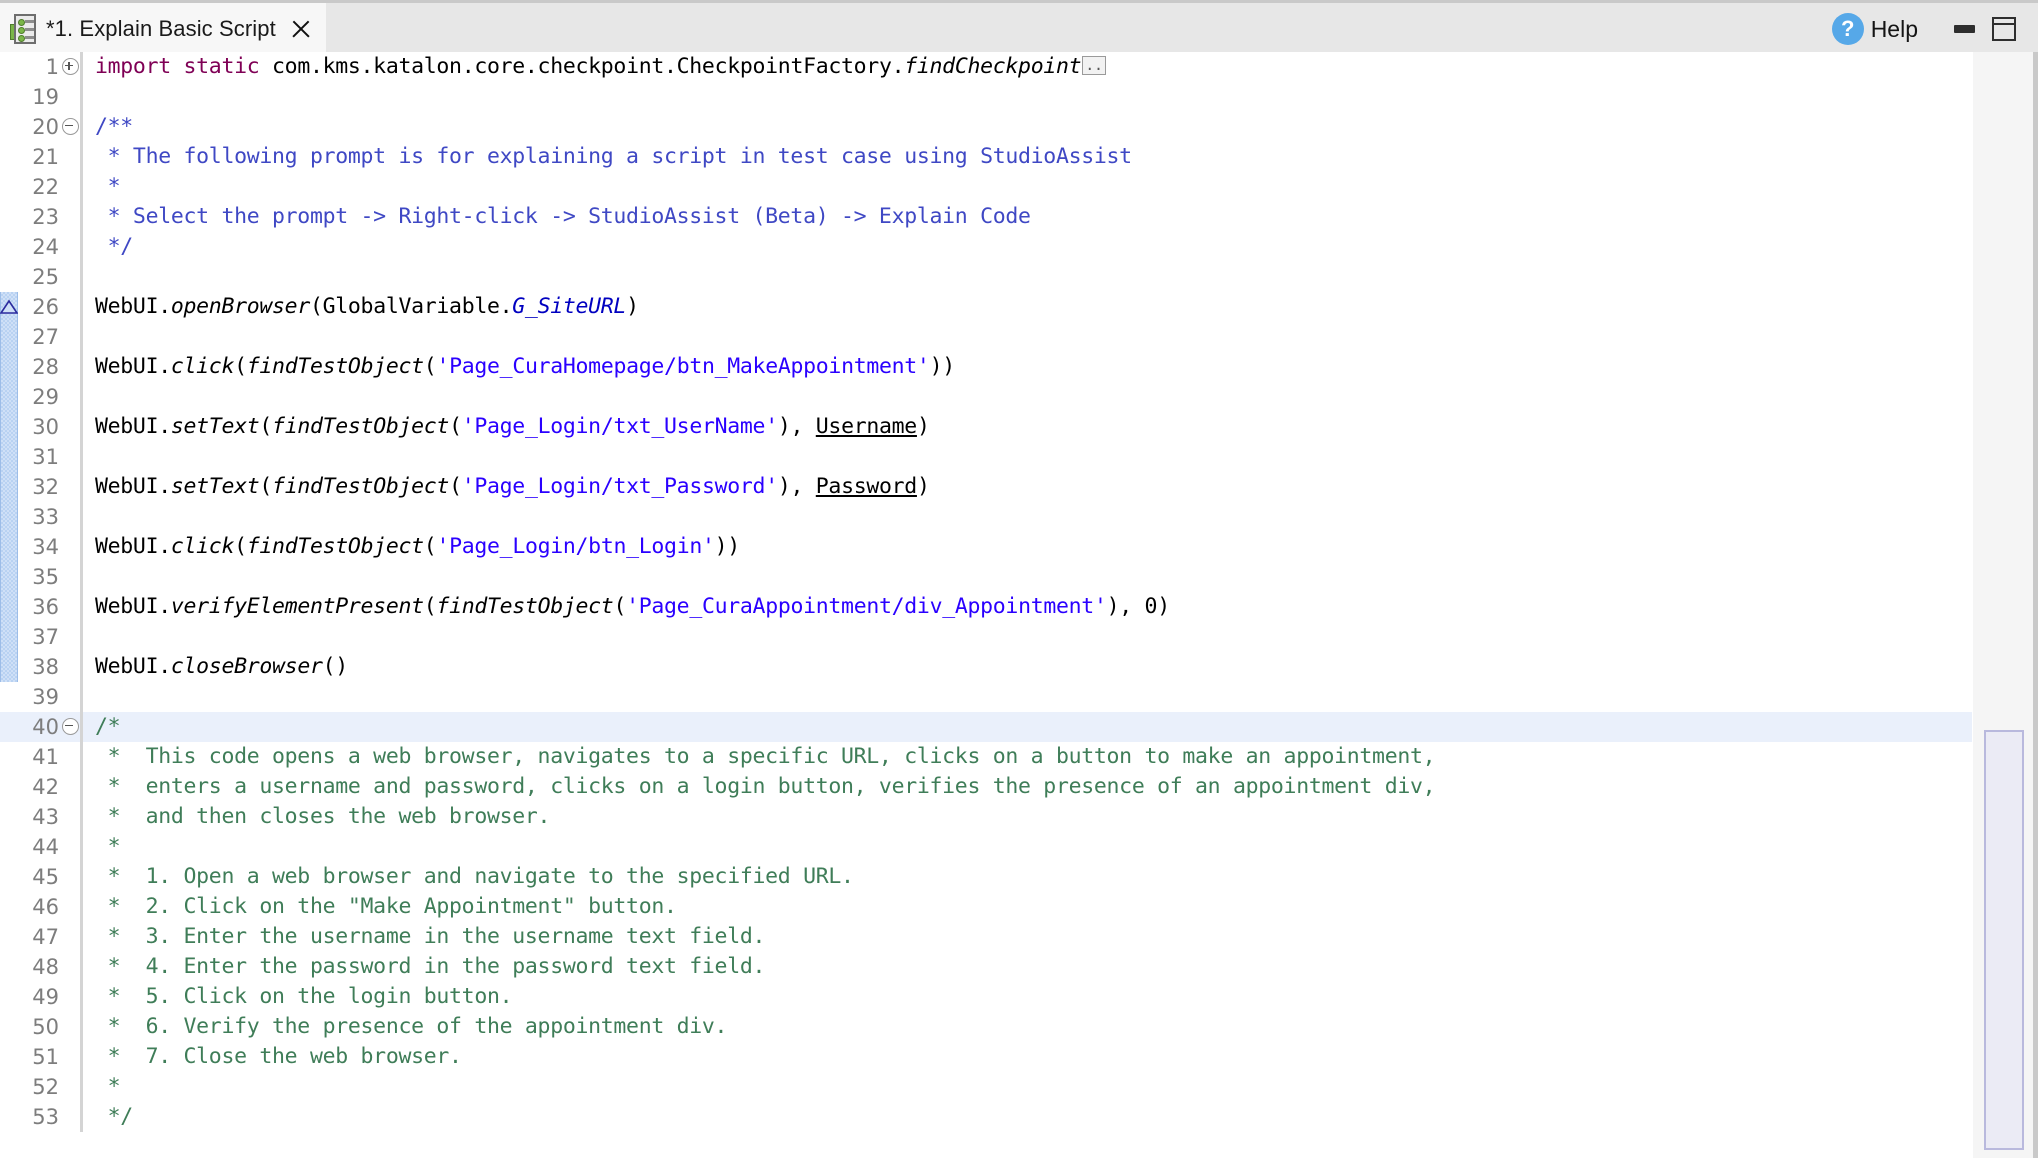 The width and height of the screenshot is (2038, 1158). I want to click on code-text: WebUI.closeBrowser(), so click(1027, 667).